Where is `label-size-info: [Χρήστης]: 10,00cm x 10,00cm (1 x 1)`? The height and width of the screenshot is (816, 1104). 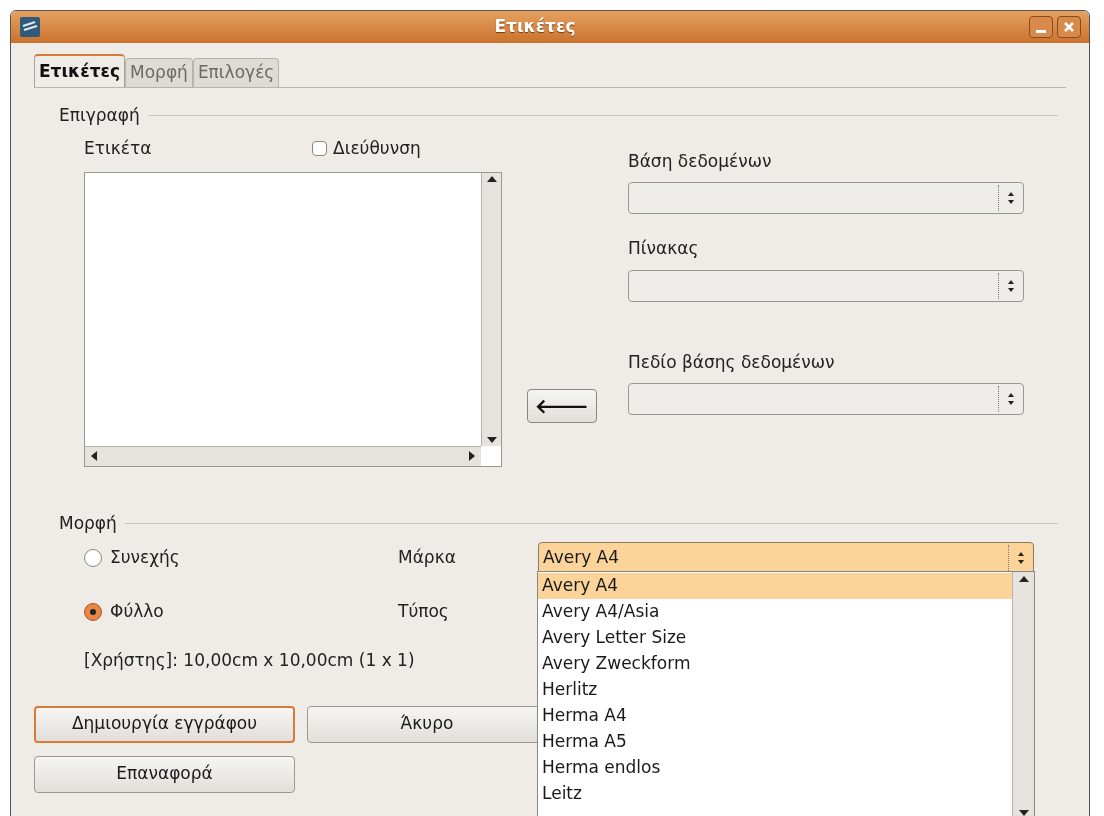
label-size-info: [Χρήστης]: 10,00cm x 10,00cm (1 x 1) is located at coordinates (249, 660).